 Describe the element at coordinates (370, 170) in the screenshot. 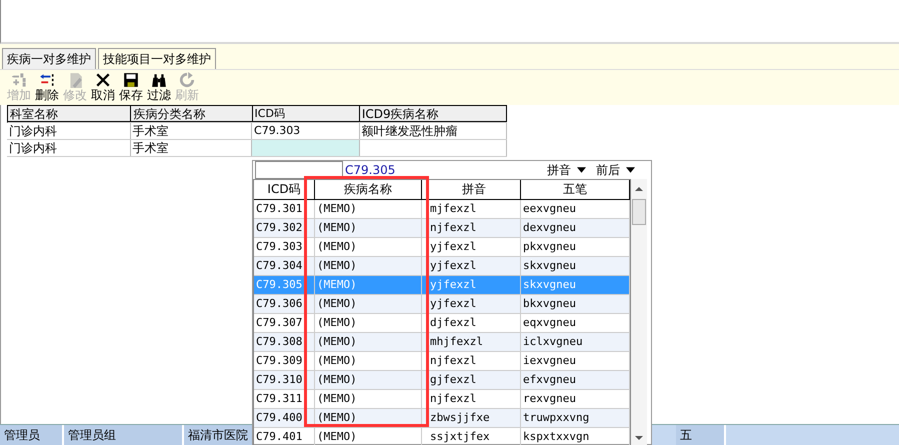

I see `code-label: C79.305` at that location.